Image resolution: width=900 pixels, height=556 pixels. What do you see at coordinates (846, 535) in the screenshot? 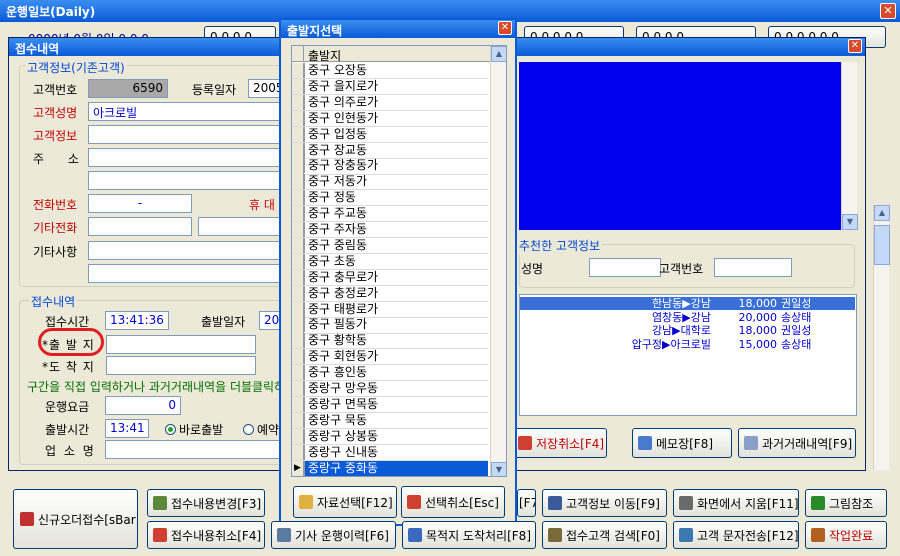
I see `finish-button: 작업완료` at bounding box center [846, 535].